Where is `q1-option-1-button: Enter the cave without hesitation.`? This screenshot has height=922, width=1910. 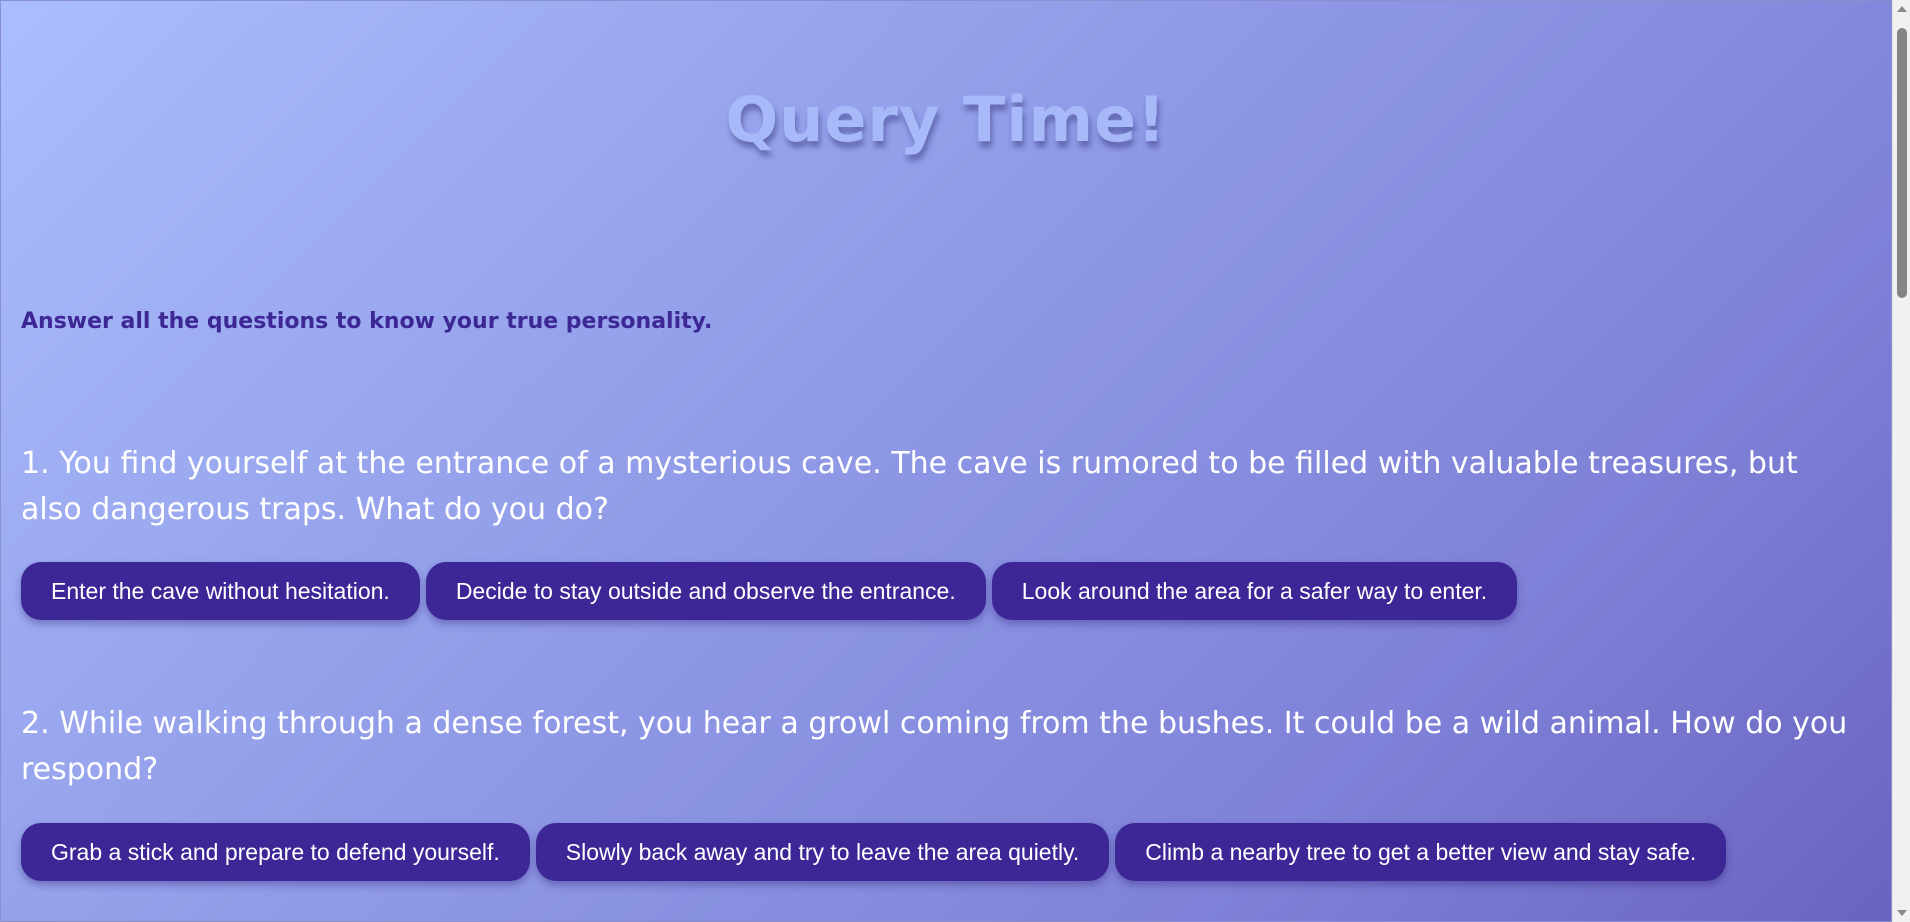 q1-option-1-button: Enter the cave without hesitation. is located at coordinates (220, 591).